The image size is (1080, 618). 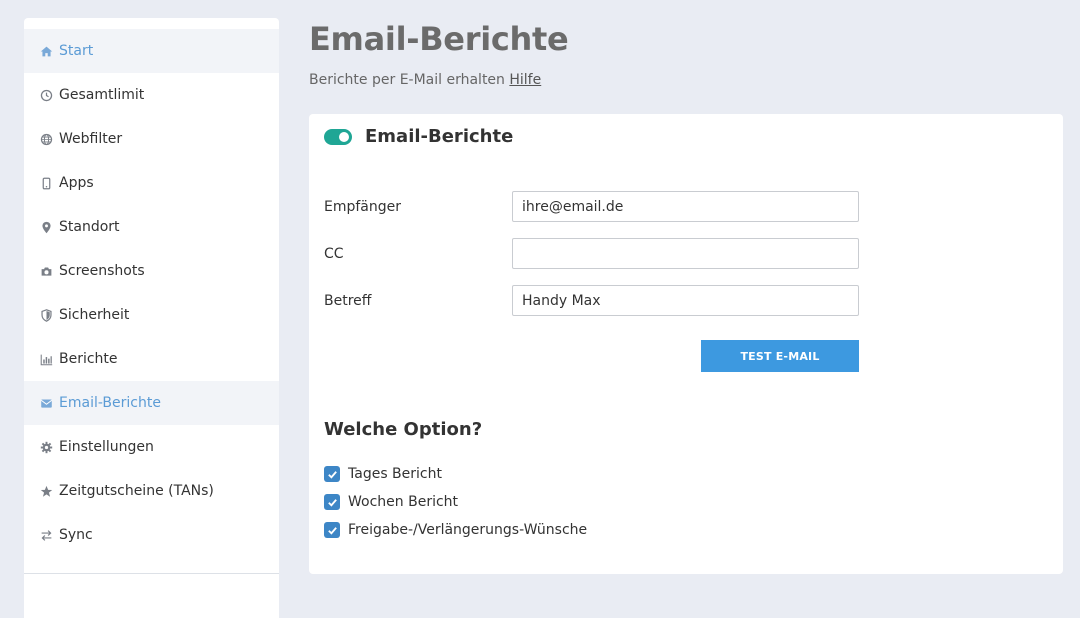 I want to click on envelope-icon, so click(x=46, y=403).